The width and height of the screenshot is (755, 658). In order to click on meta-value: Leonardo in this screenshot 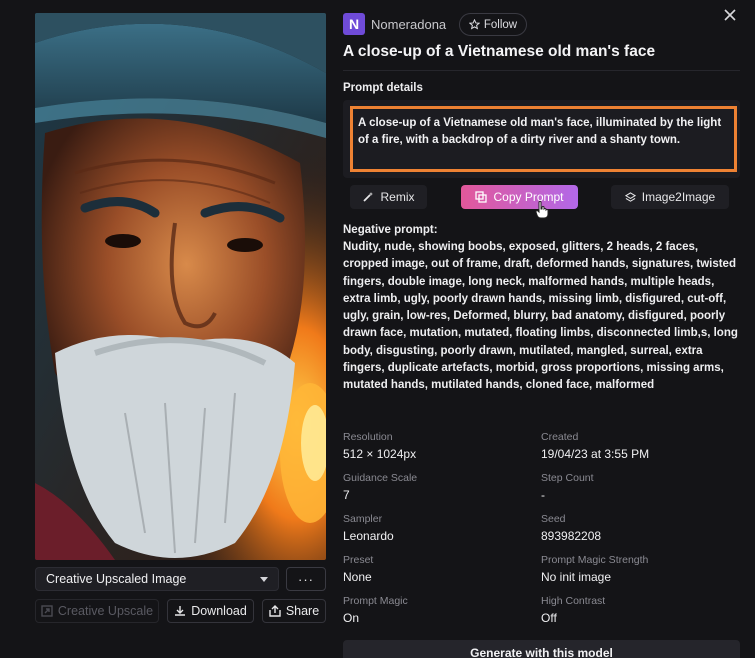, I will do `click(368, 536)`.